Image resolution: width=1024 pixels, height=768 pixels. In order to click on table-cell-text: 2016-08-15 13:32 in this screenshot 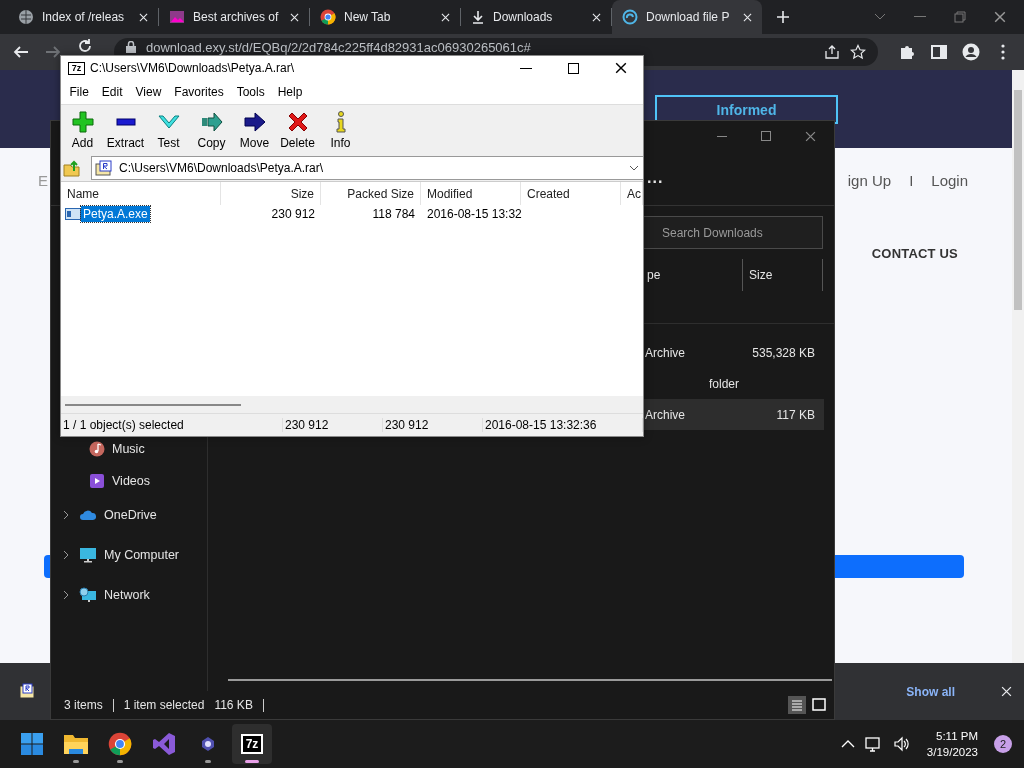, I will do `click(473, 214)`.